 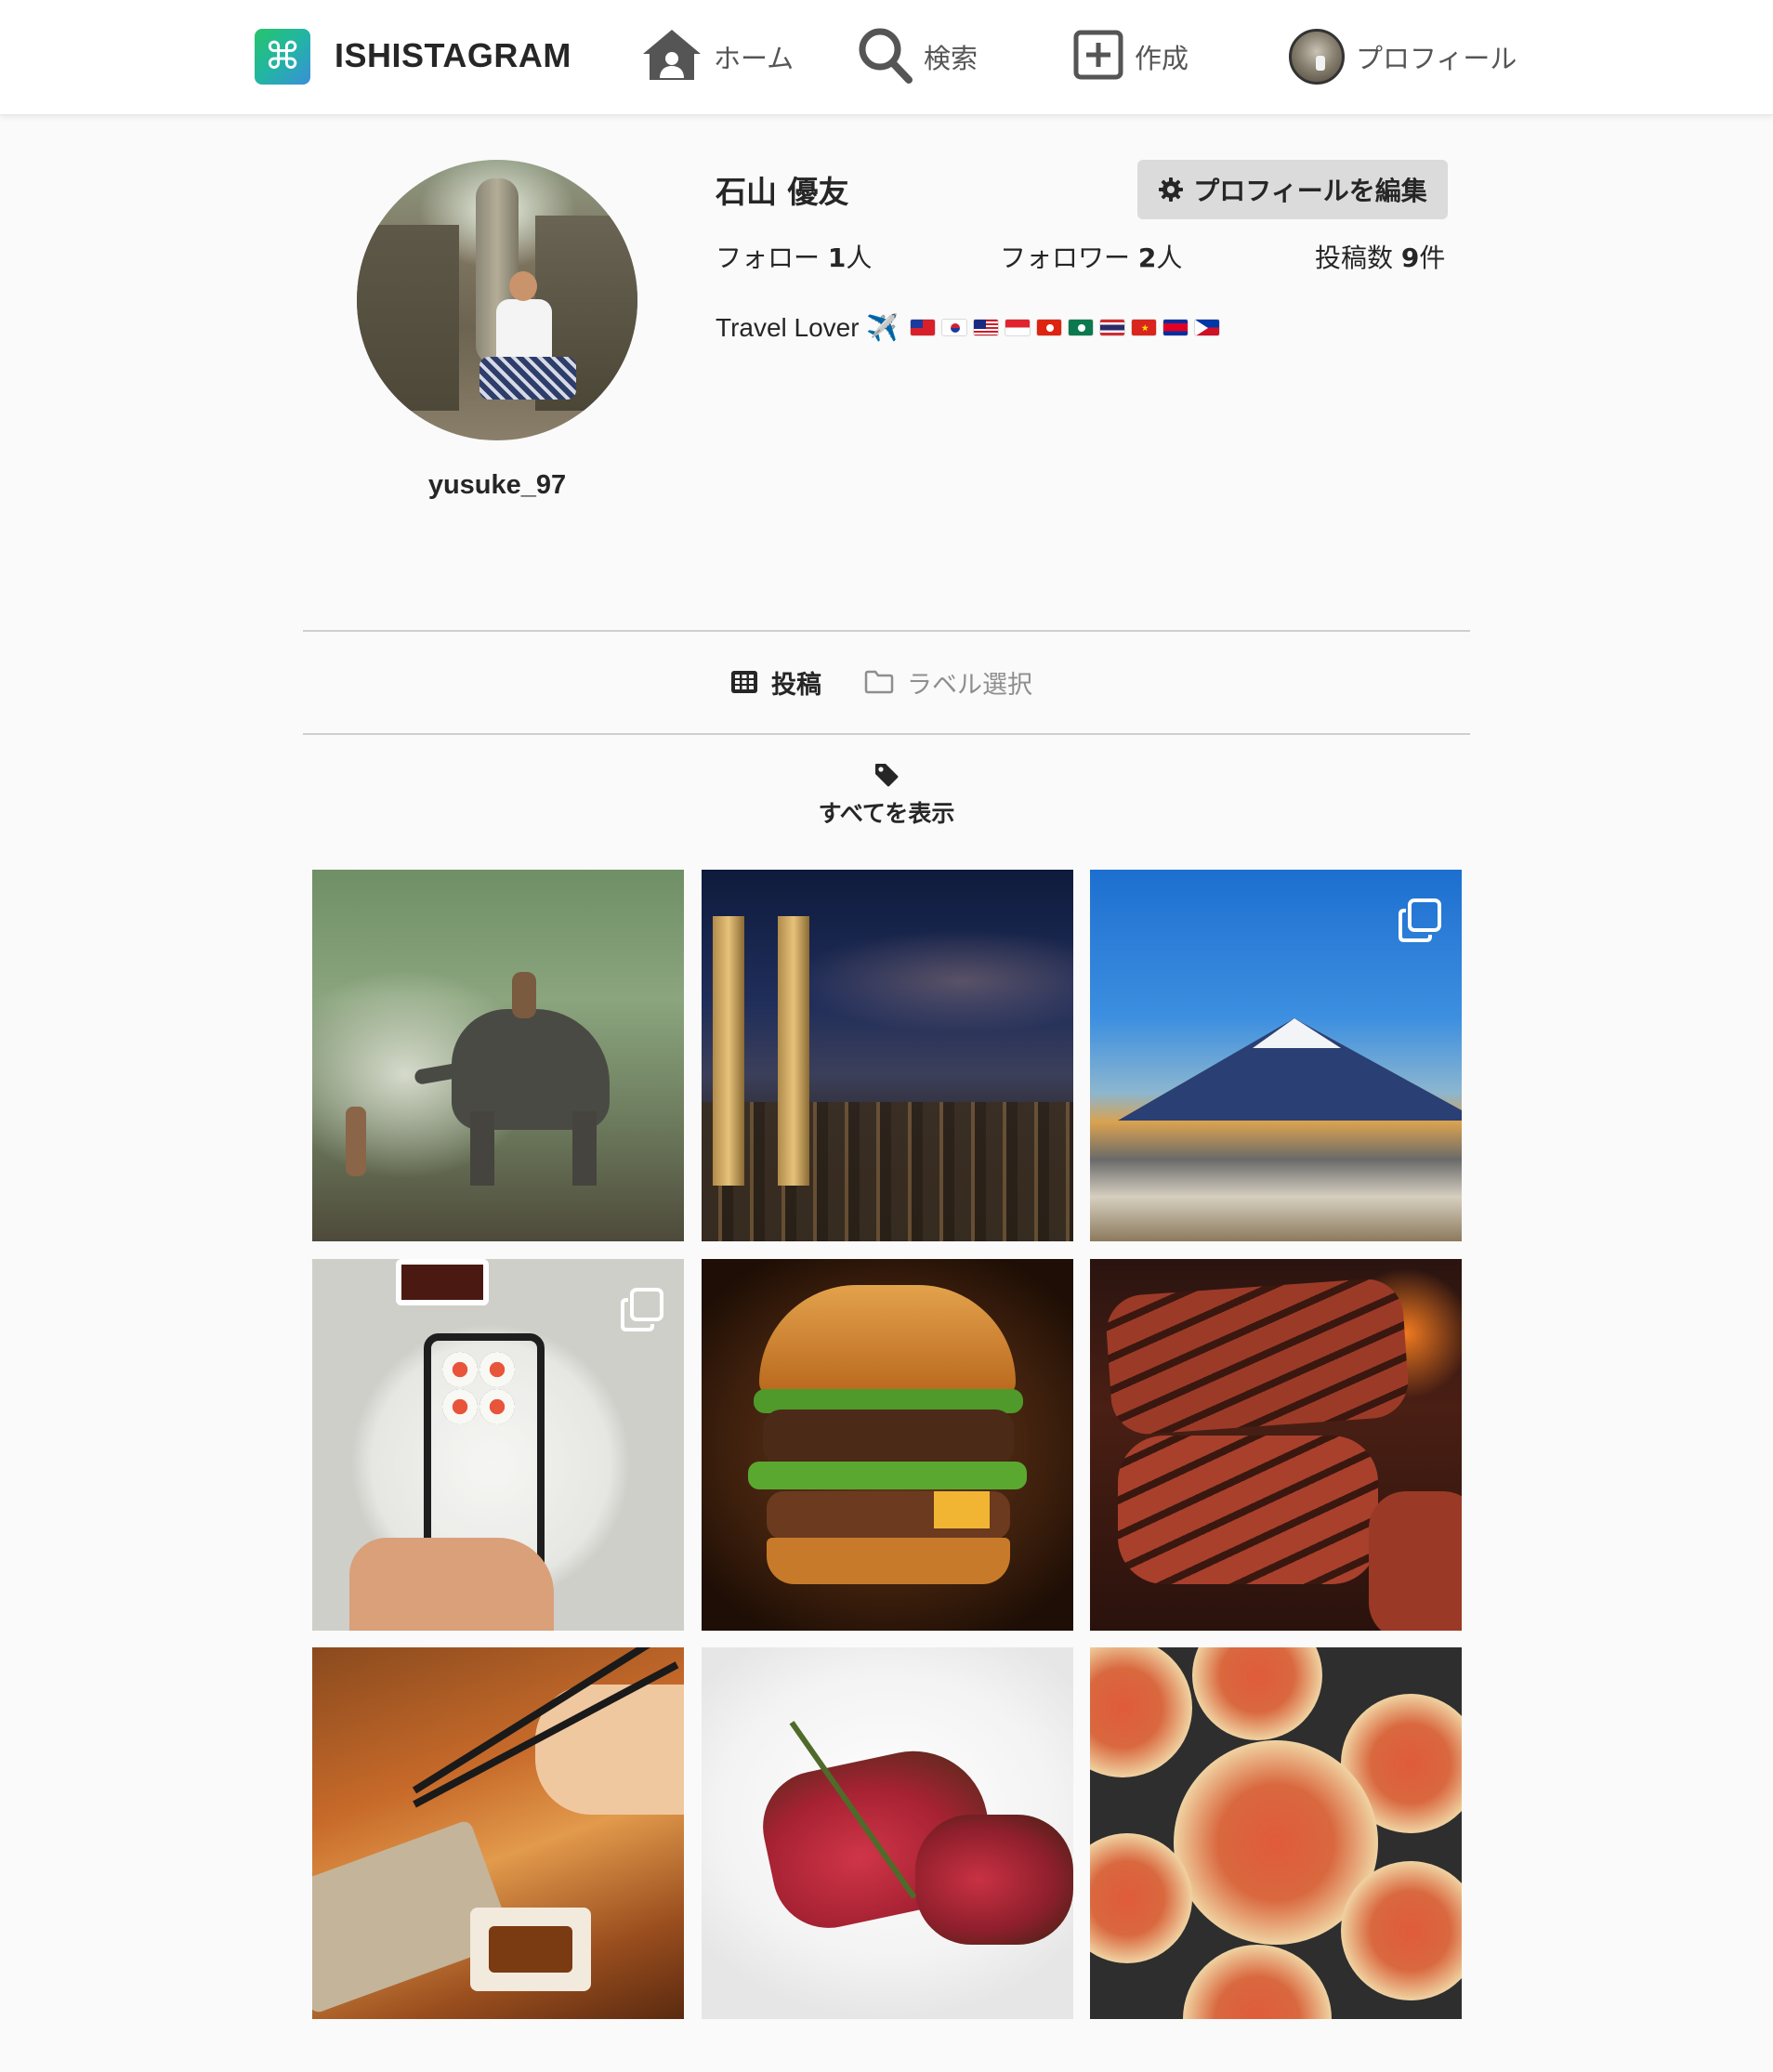 What do you see at coordinates (768, 258) in the screenshot?
I see `following-label: フォロー` at bounding box center [768, 258].